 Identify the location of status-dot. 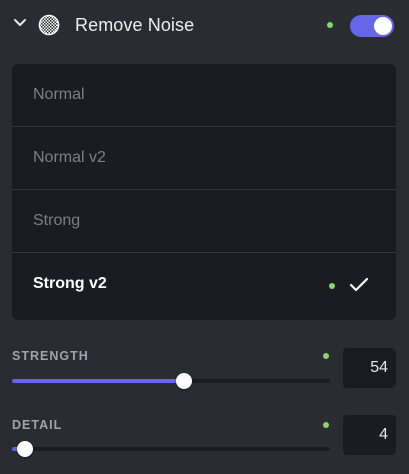
(330, 25).